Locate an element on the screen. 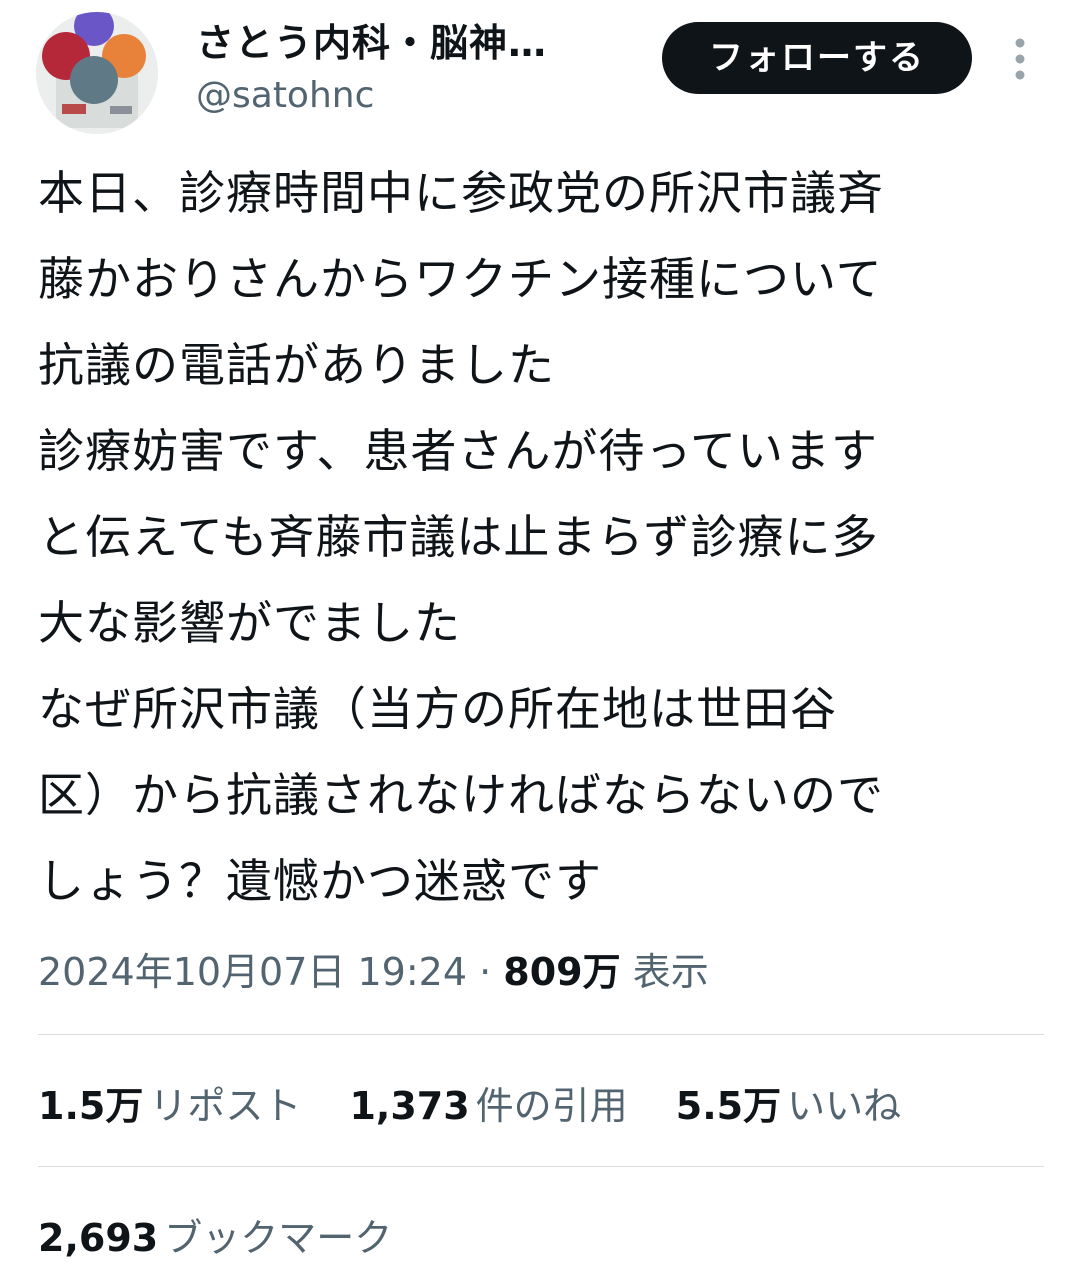 The height and width of the screenshot is (1288, 1080). more-vertical-icon is located at coordinates (1020, 59).